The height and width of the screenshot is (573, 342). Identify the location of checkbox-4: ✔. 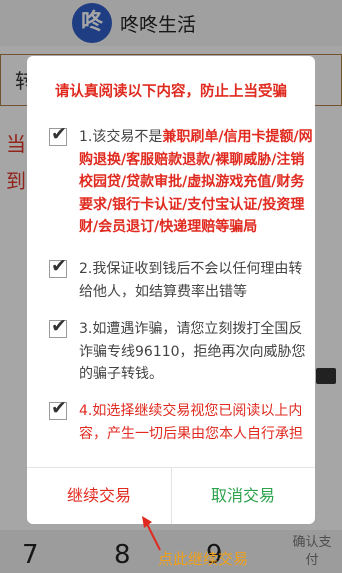
(58, 409).